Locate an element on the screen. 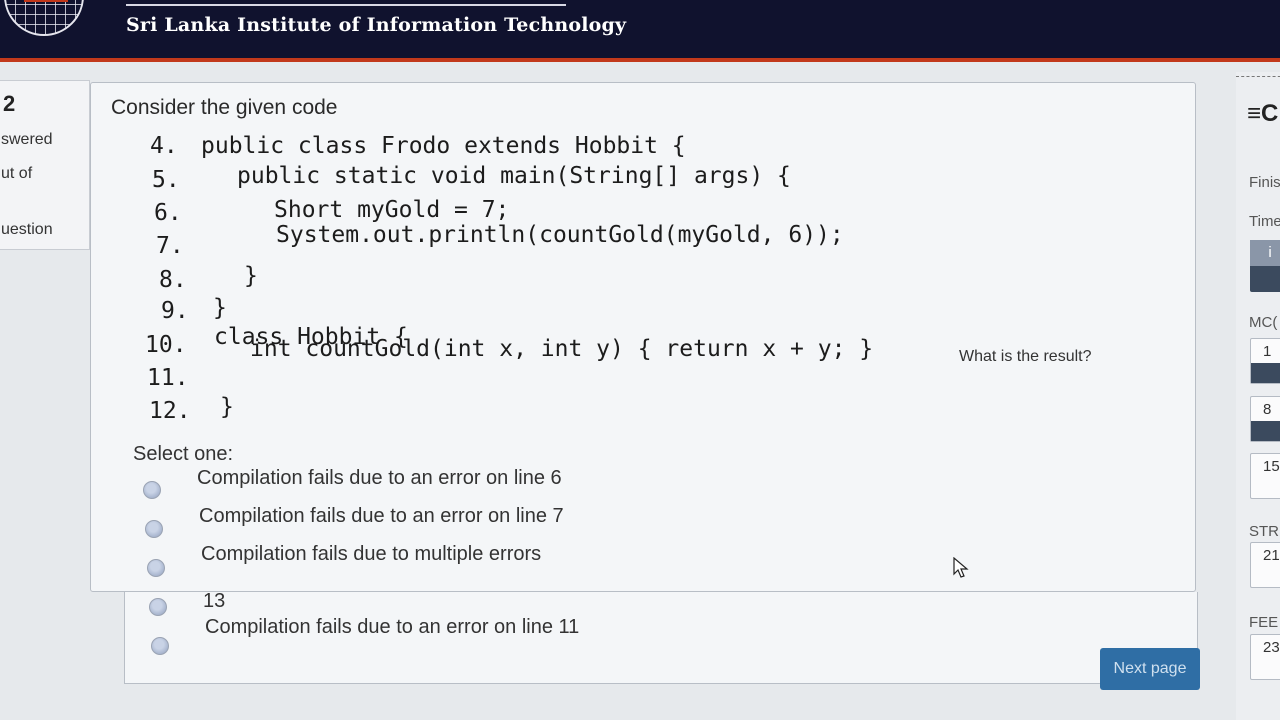 The width and height of the screenshot is (1280, 720). code-line-text: public class Frodo extends Hobbit { is located at coordinates (443, 146).